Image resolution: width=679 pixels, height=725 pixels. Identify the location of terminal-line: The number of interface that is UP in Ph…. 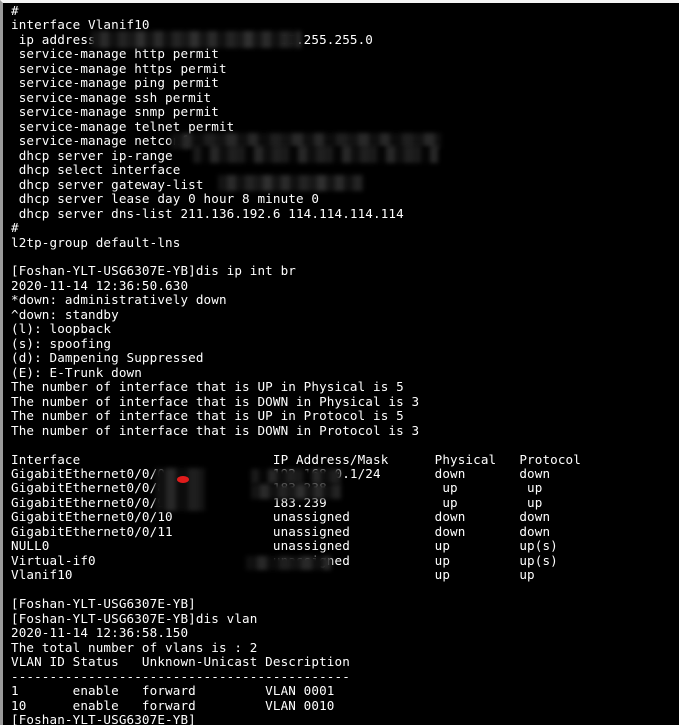
(207, 387).